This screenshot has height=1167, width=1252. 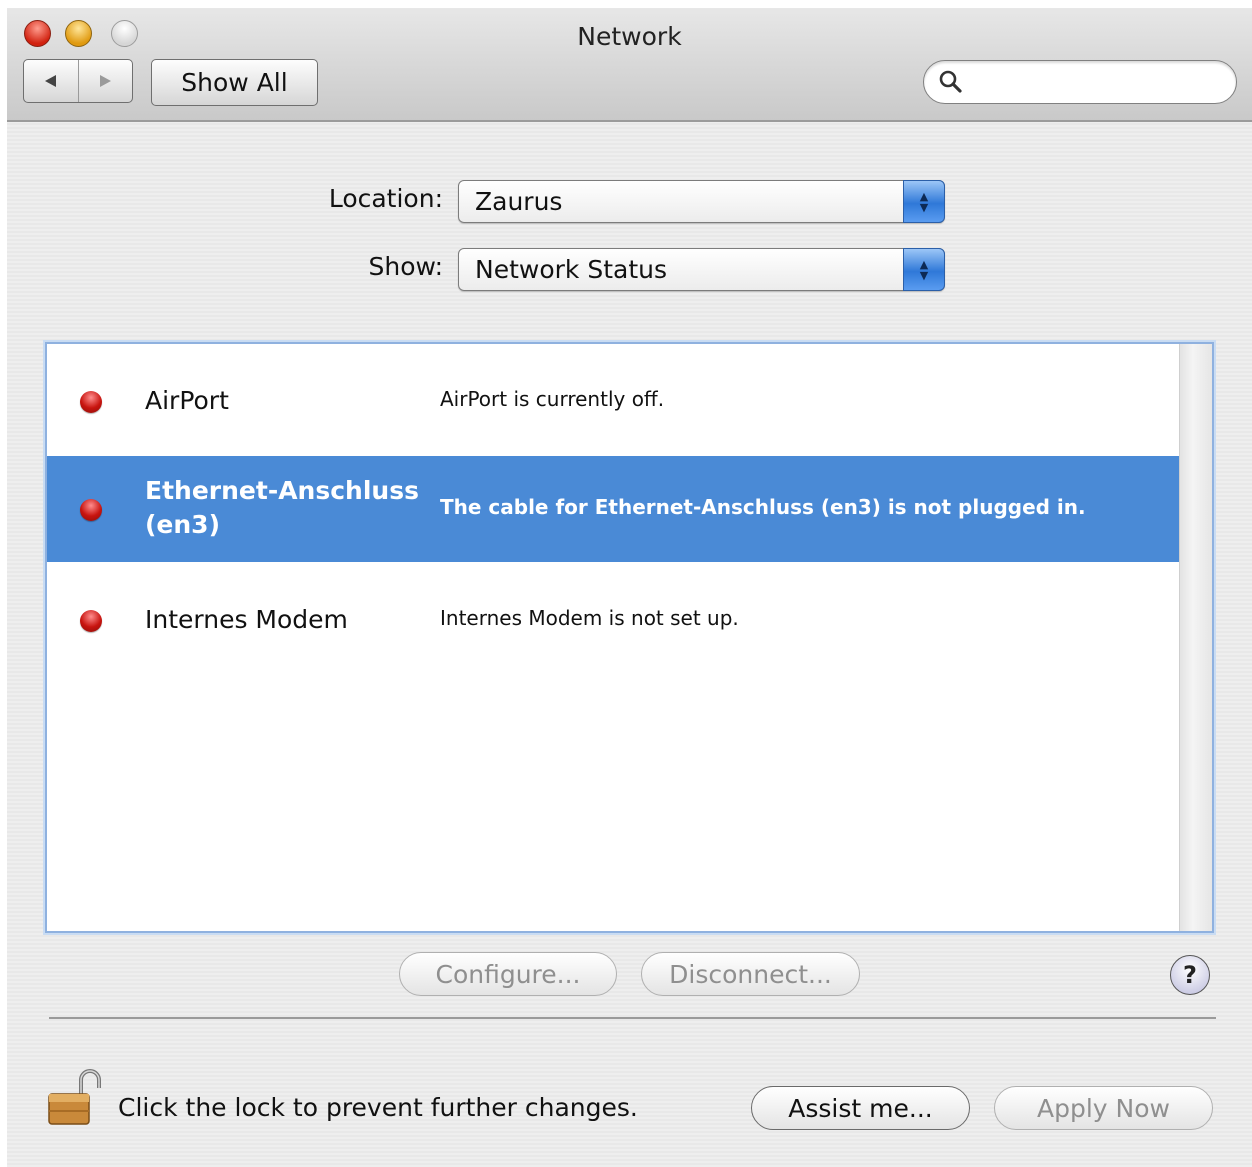 What do you see at coordinates (246, 619) in the screenshot?
I see `service-name: Internes Modem` at bounding box center [246, 619].